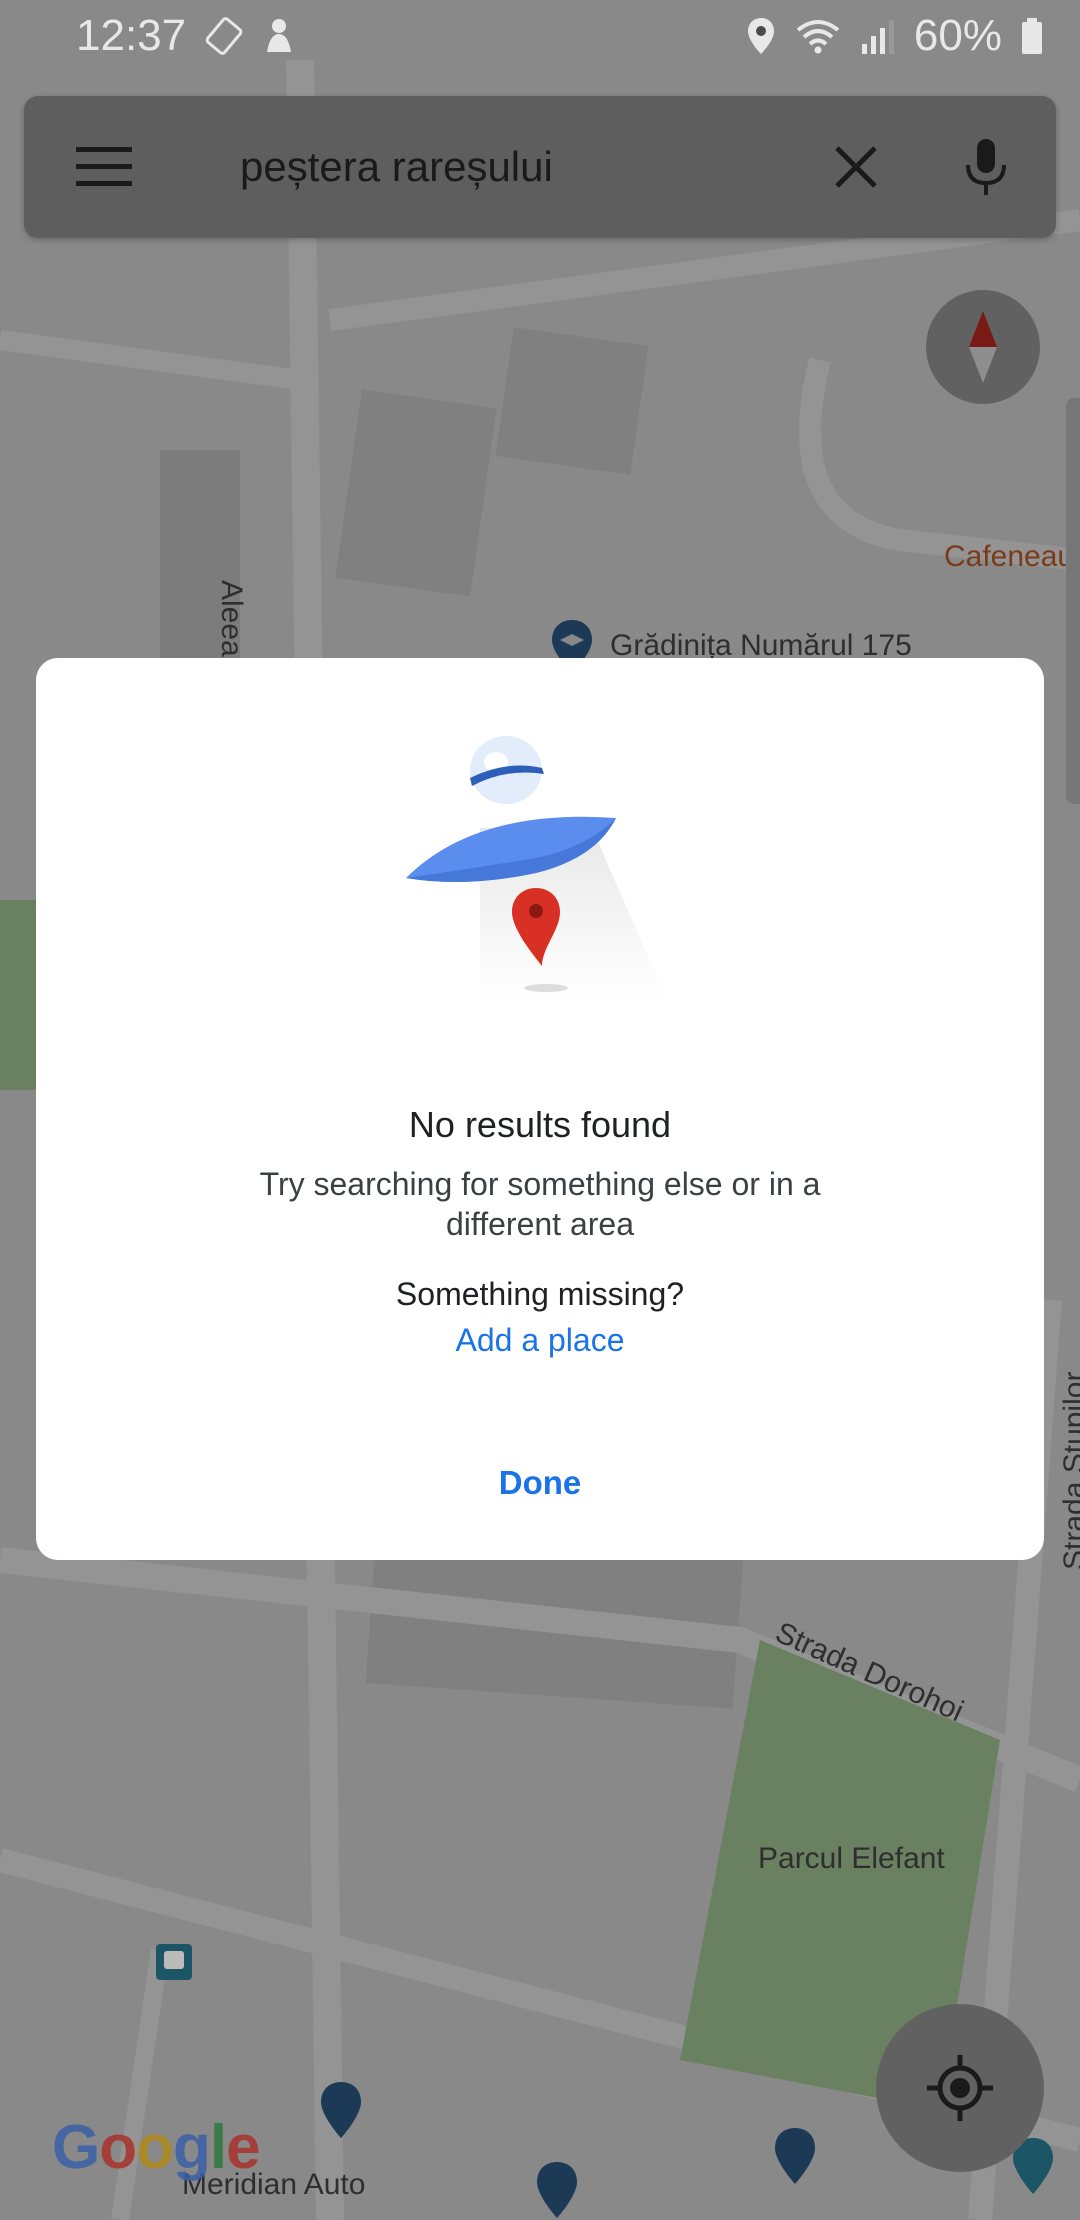  Describe the element at coordinates (540, 1124) in the screenshot. I see `dialog-title: No results found` at that location.